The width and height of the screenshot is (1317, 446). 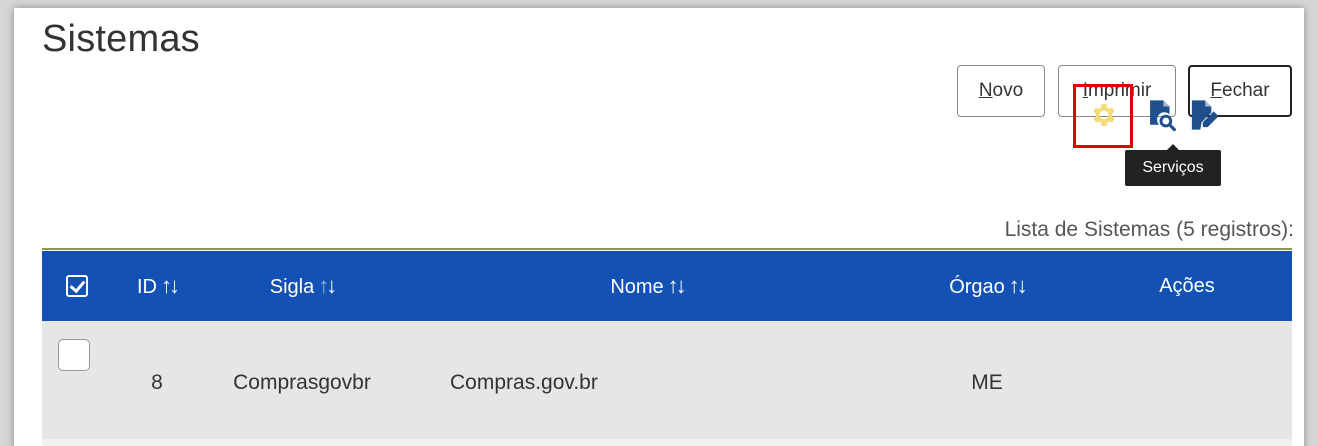 What do you see at coordinates (1187, 380) in the screenshot?
I see `cell-acoes` at bounding box center [1187, 380].